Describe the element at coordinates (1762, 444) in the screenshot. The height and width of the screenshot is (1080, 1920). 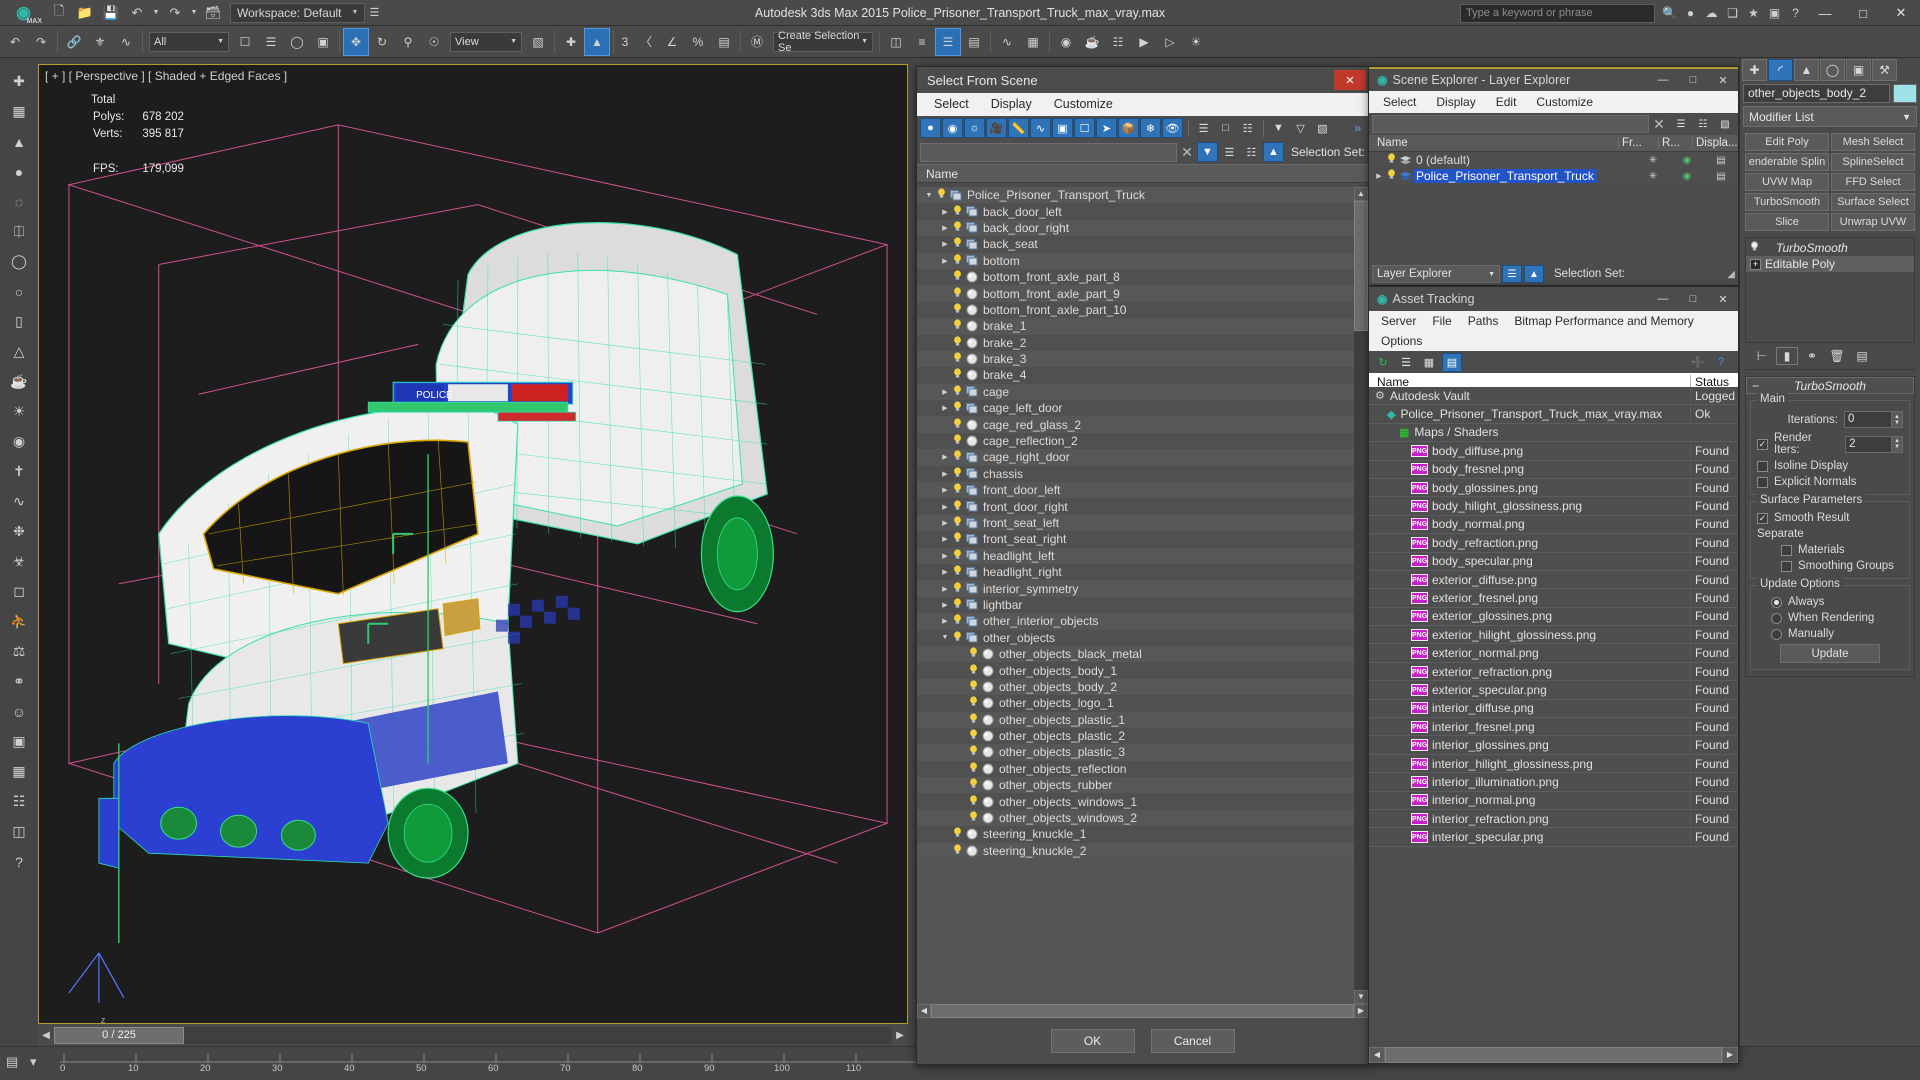
I see `render-iters-checkbox: ✓` at that location.